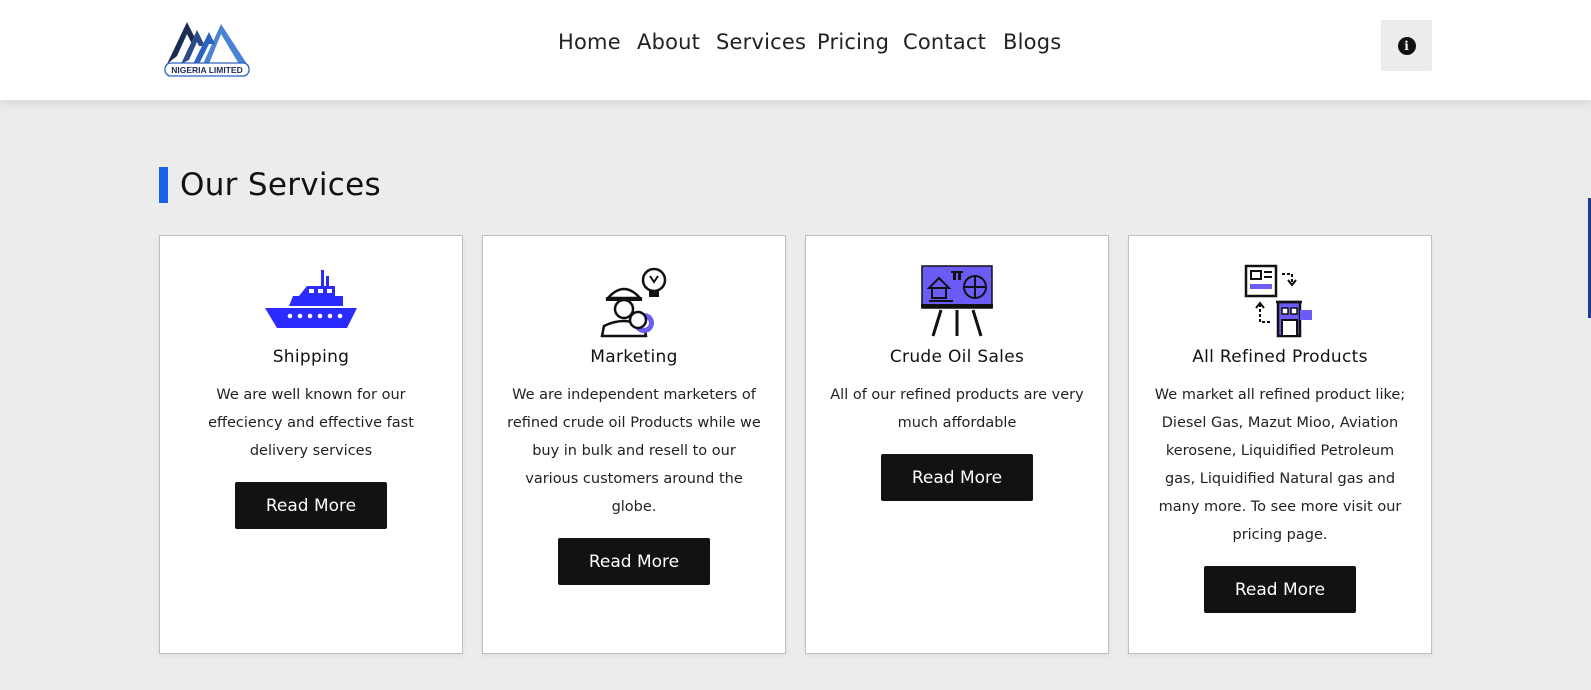 The width and height of the screenshot is (1591, 690). I want to click on engineer-idea-icon, so click(634, 302).